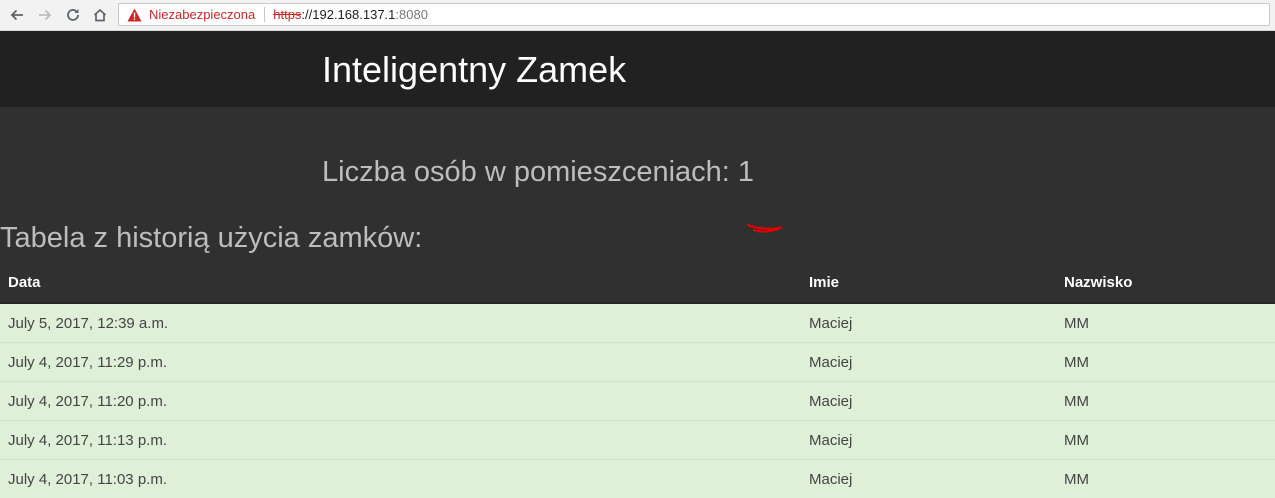 Image resolution: width=1275 pixels, height=498 pixels. Describe the element at coordinates (538, 172) in the screenshot. I see `people-count: Liczba osób w pomieszceniach: 1` at that location.